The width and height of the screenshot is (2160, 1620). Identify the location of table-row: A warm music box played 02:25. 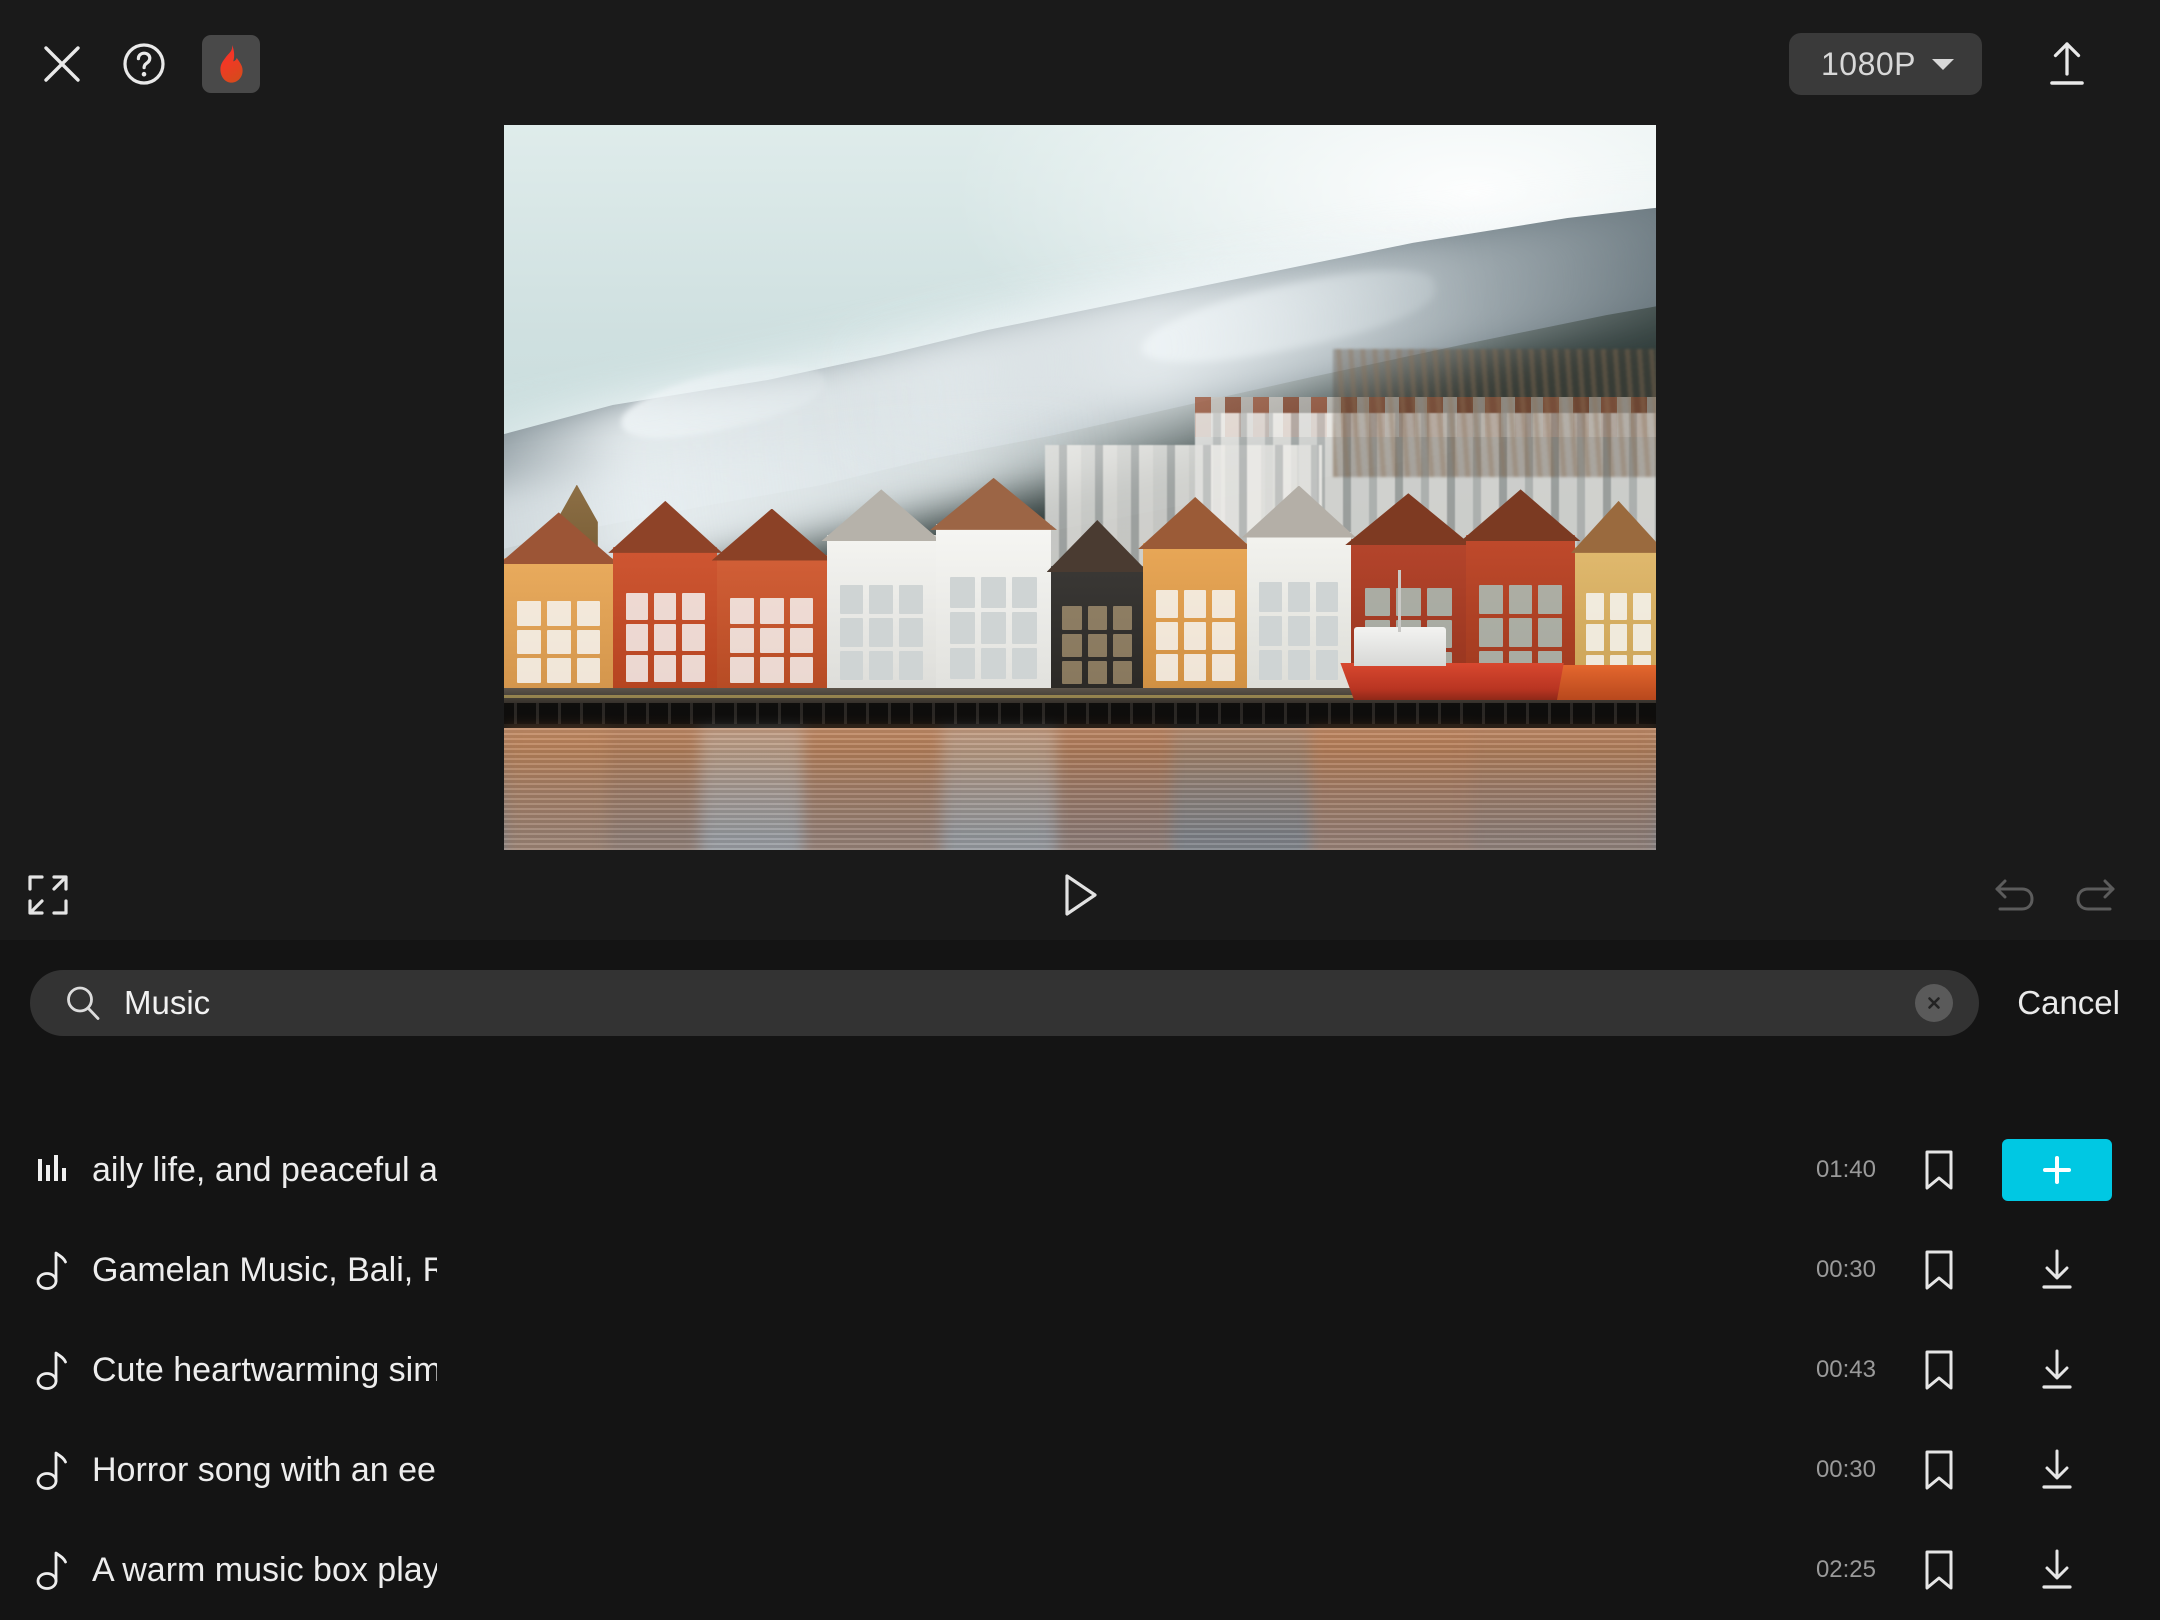
(1080, 1570).